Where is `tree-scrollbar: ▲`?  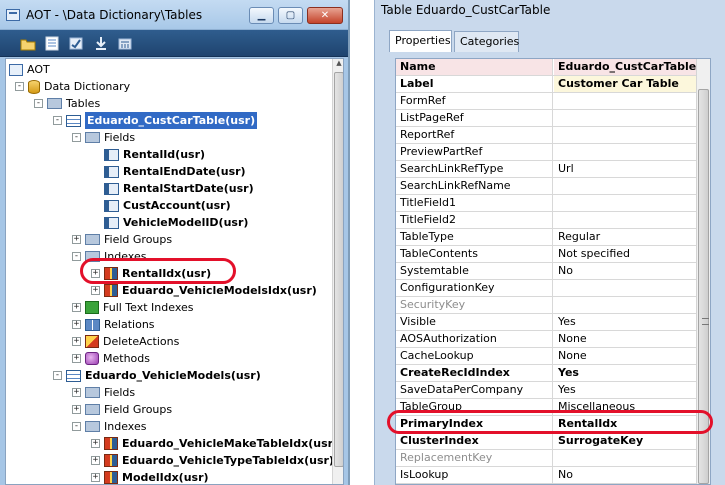 tree-scrollbar: ▲ is located at coordinates (337, 271).